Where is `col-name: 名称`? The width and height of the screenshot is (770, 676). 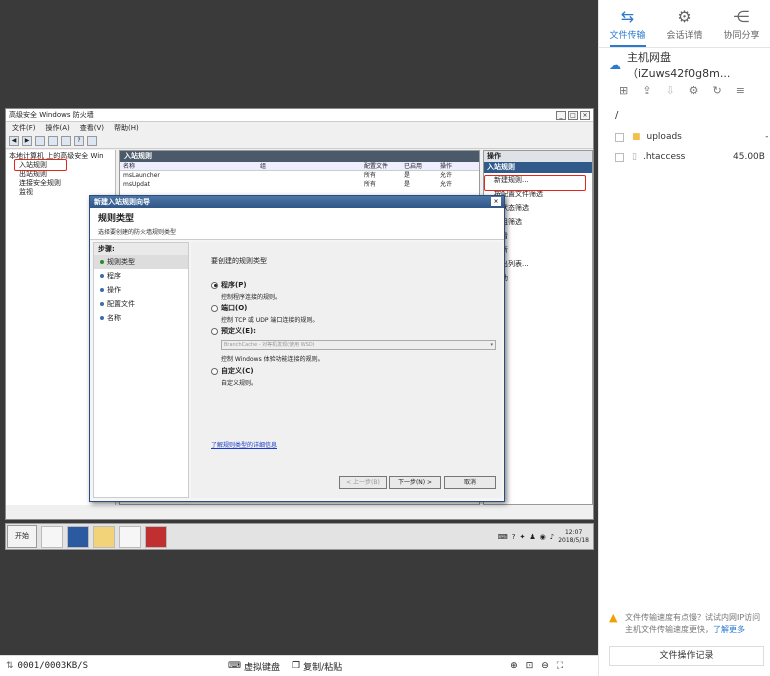 col-name: 名称 is located at coordinates (190, 166).